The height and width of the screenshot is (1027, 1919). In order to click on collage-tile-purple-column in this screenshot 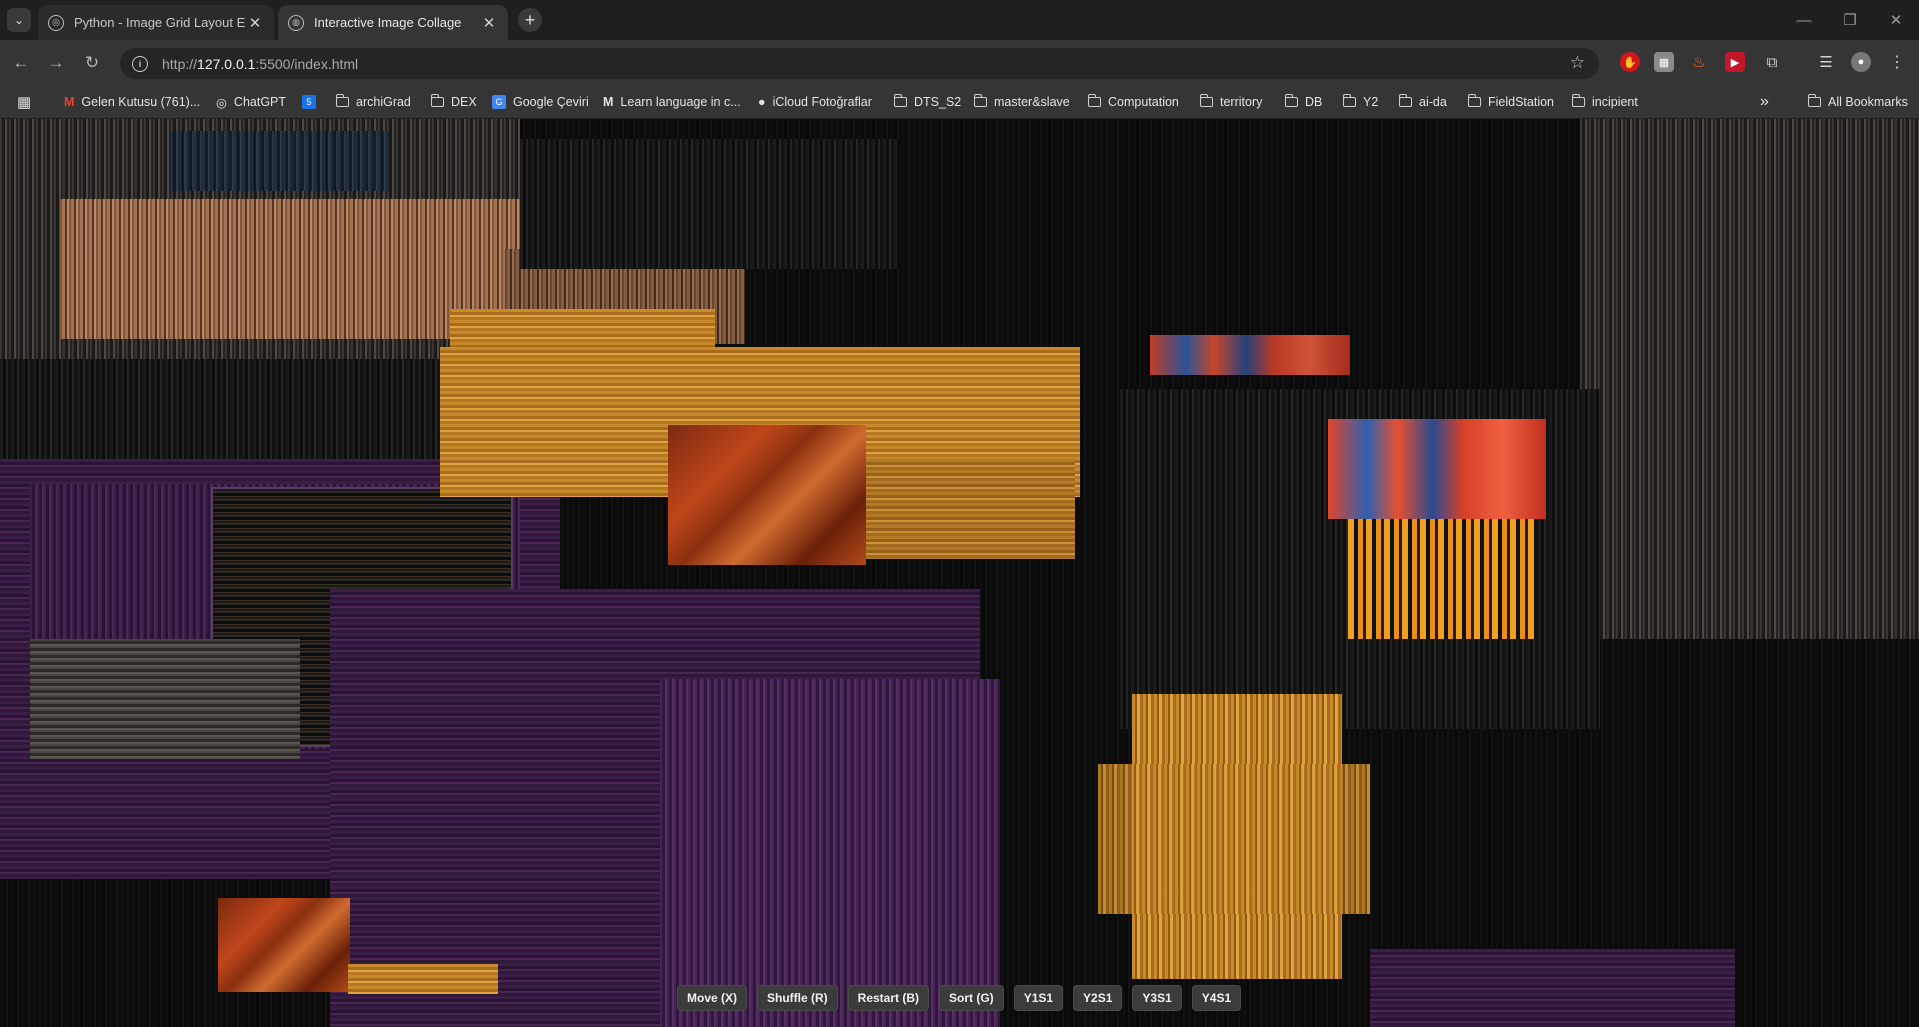, I will do `click(830, 853)`.